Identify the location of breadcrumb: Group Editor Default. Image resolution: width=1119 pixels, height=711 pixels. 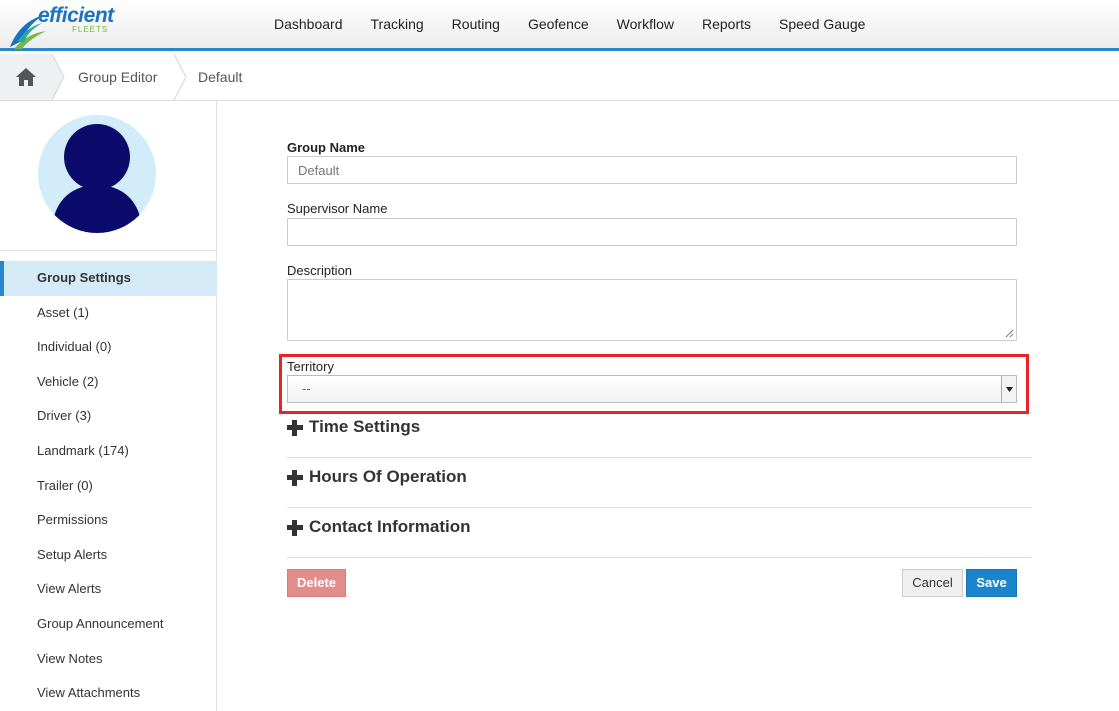
(559, 77).